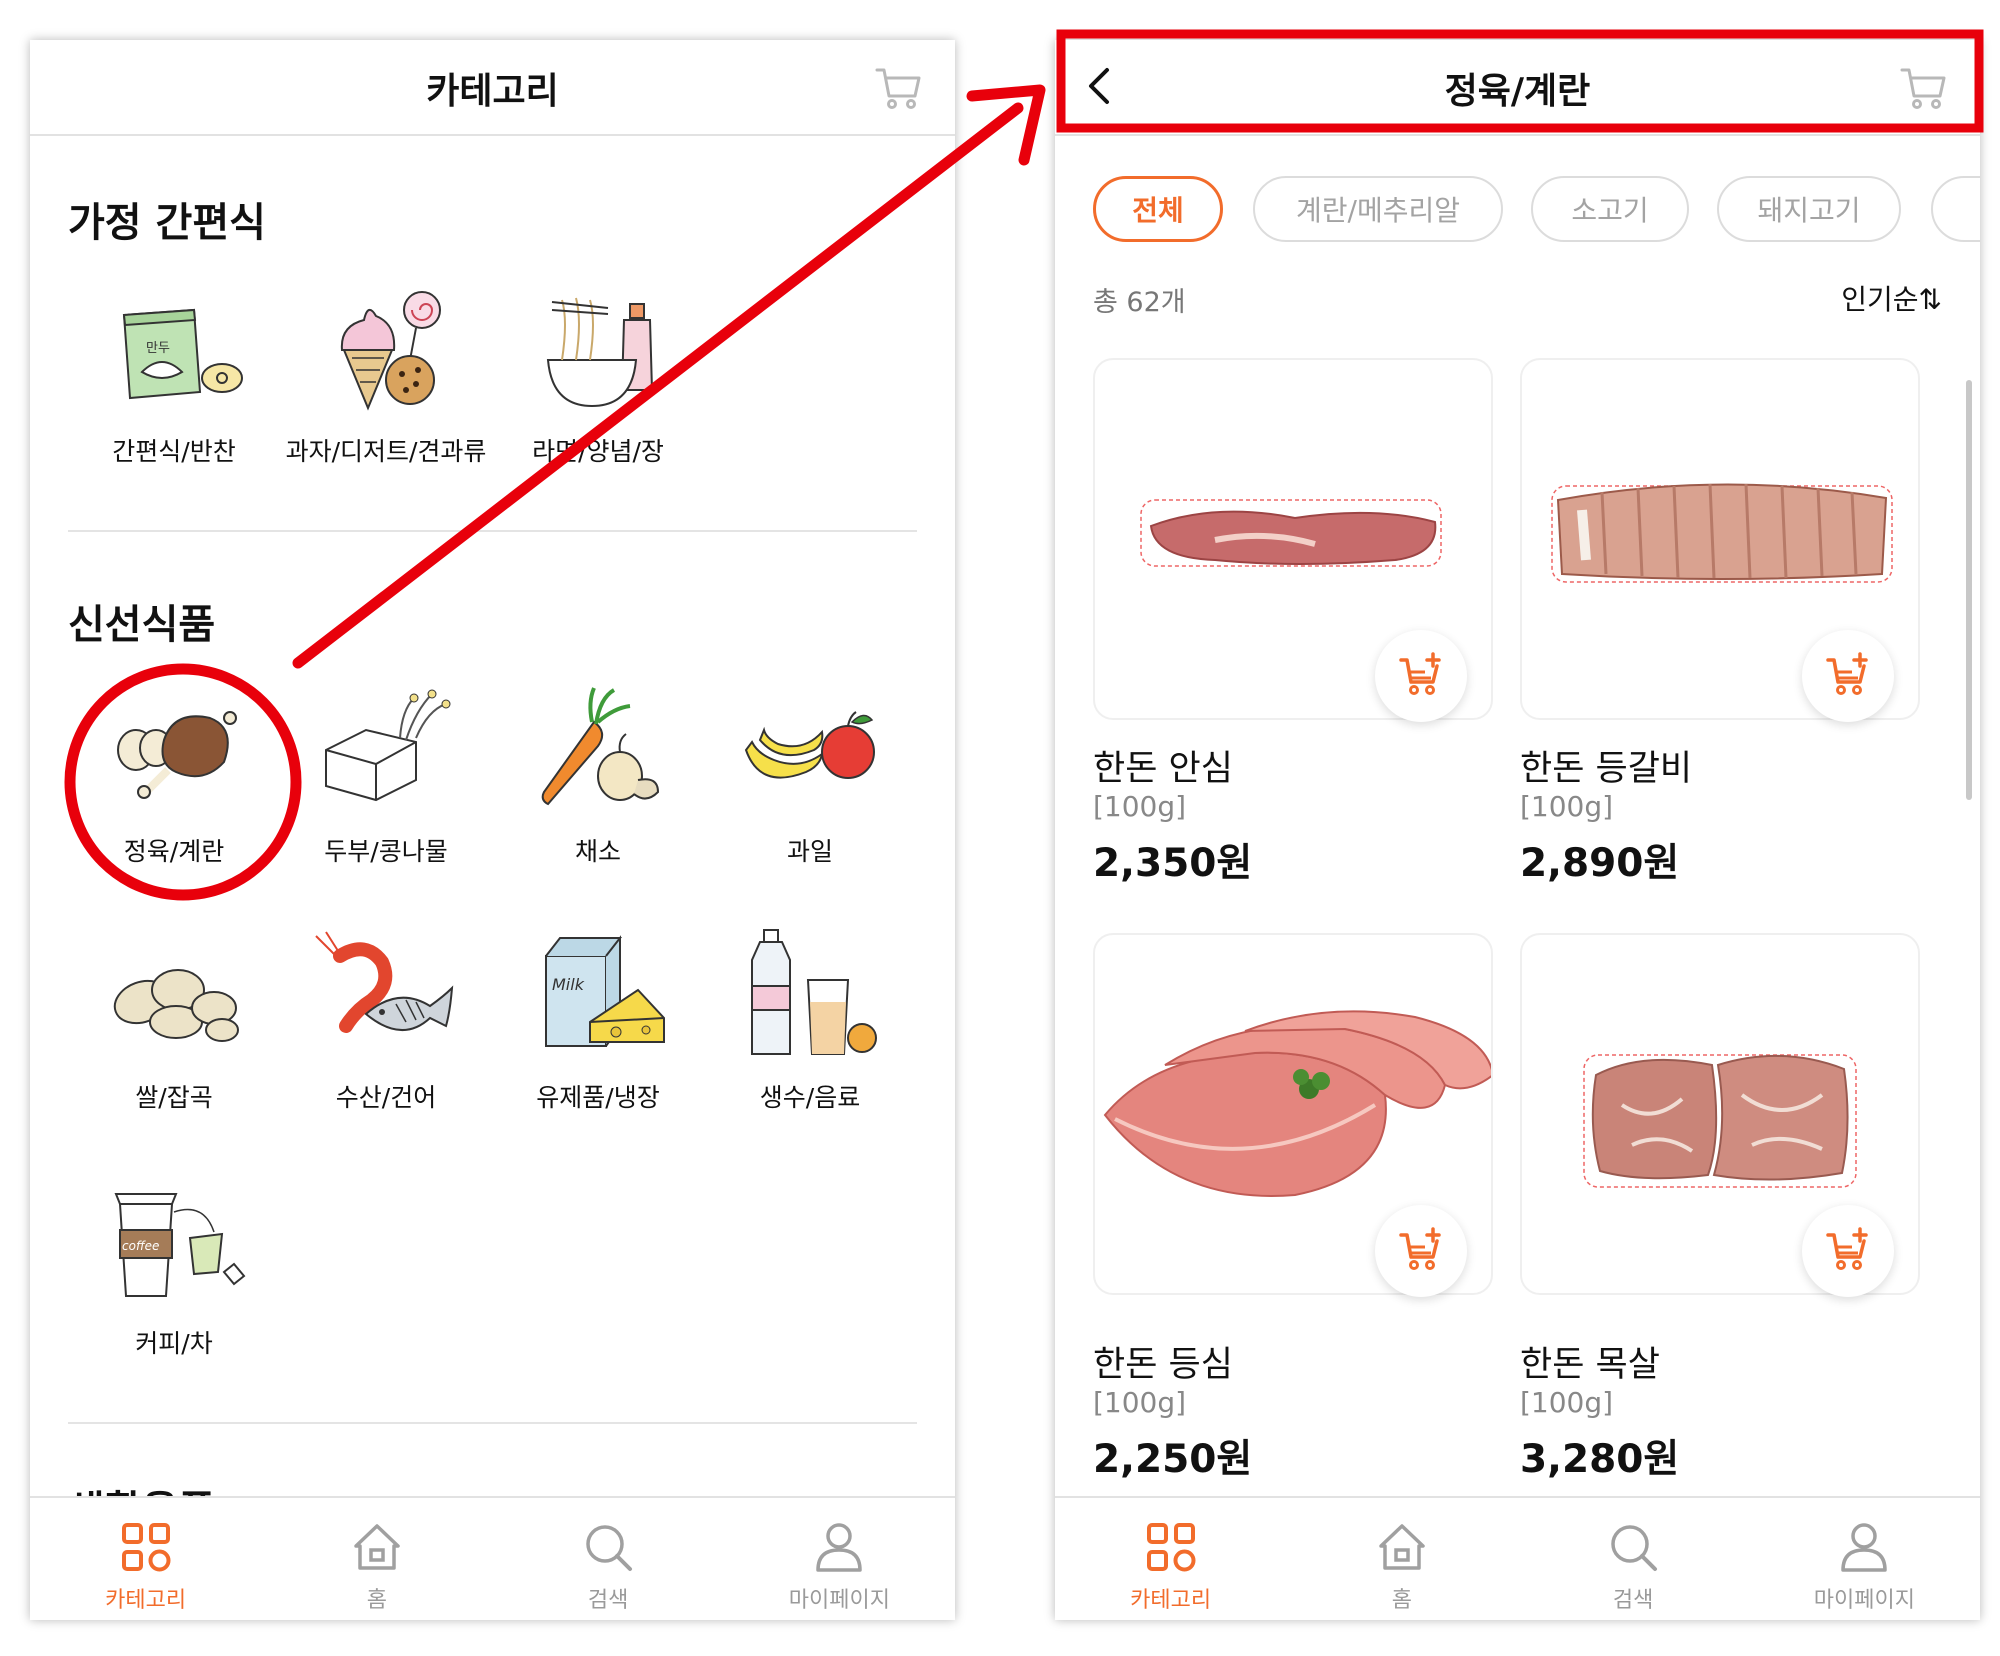  What do you see at coordinates (600, 352) in the screenshot?
I see `noodle-bowl-icon` at bounding box center [600, 352].